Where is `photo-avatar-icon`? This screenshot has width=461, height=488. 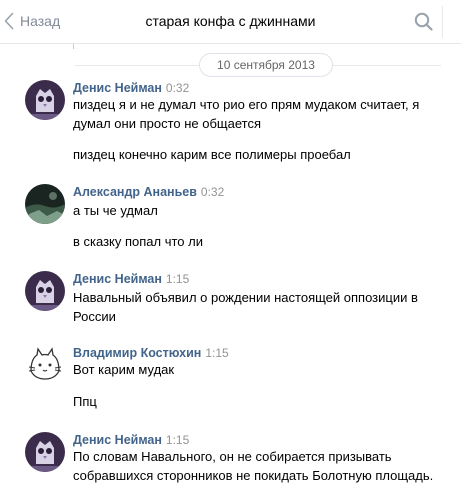
photo-avatar-icon is located at coordinates (45, 204).